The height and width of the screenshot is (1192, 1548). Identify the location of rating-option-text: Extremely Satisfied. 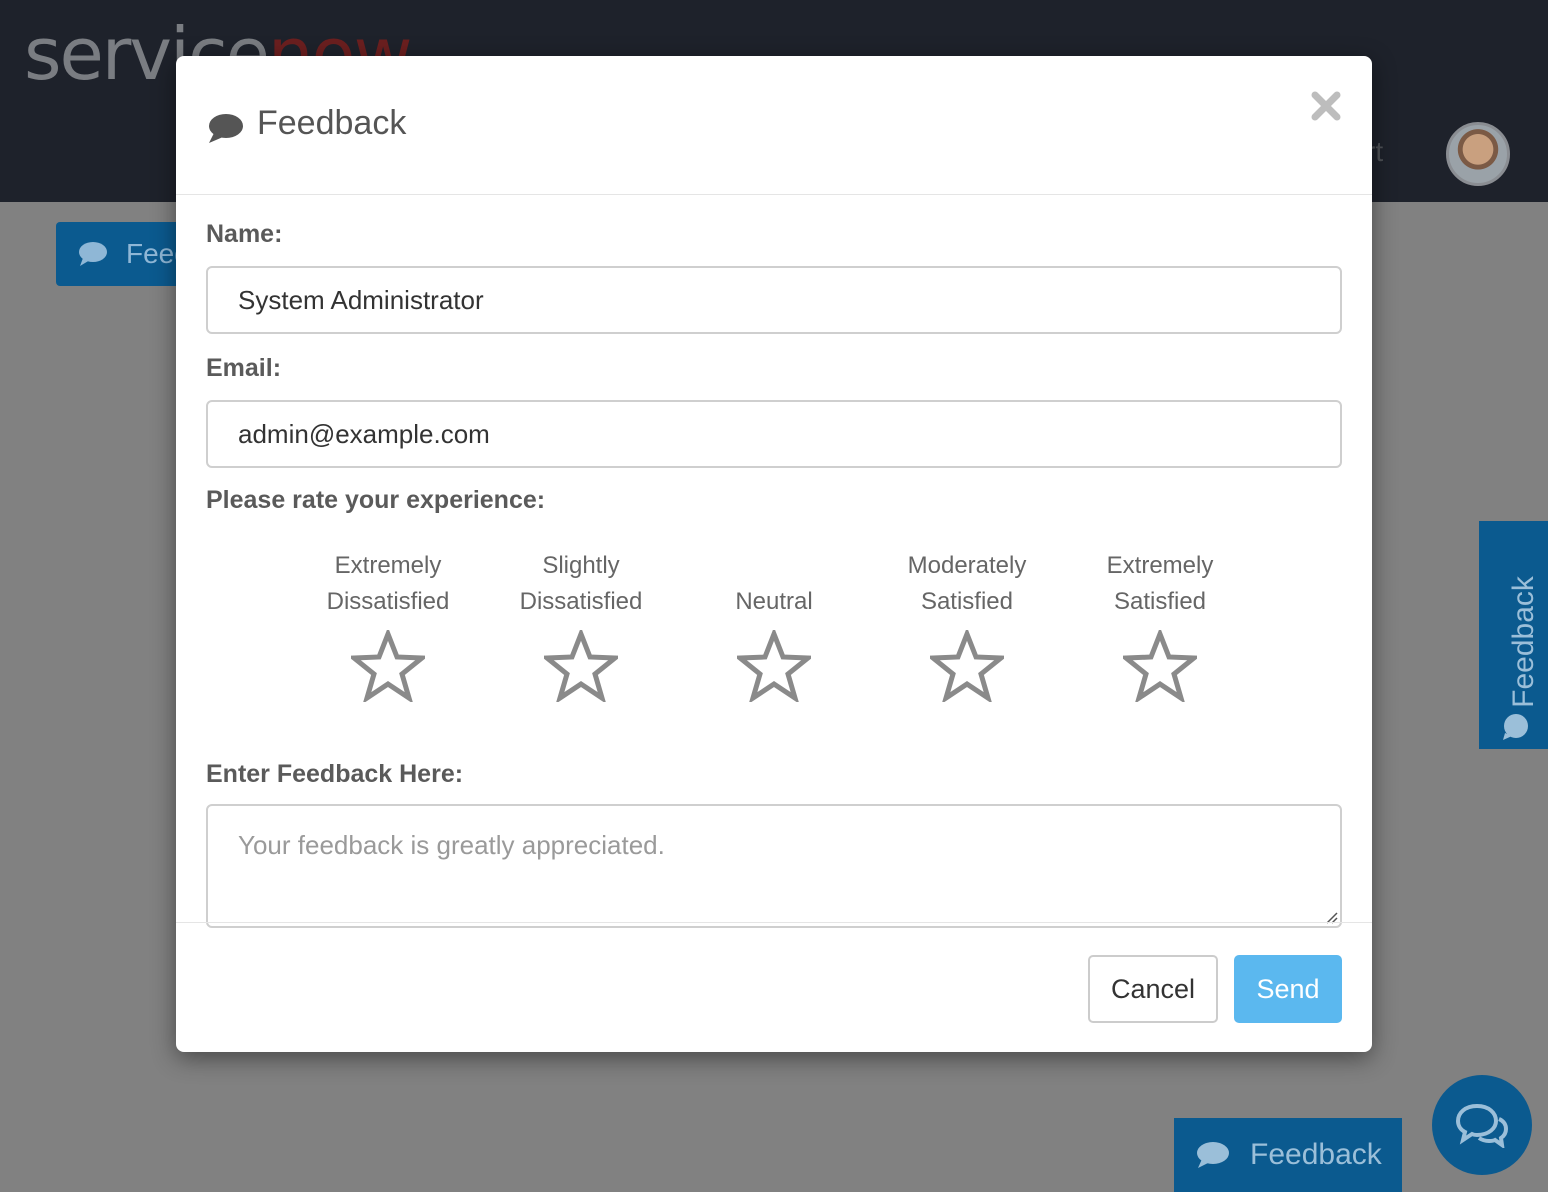
(1160, 583).